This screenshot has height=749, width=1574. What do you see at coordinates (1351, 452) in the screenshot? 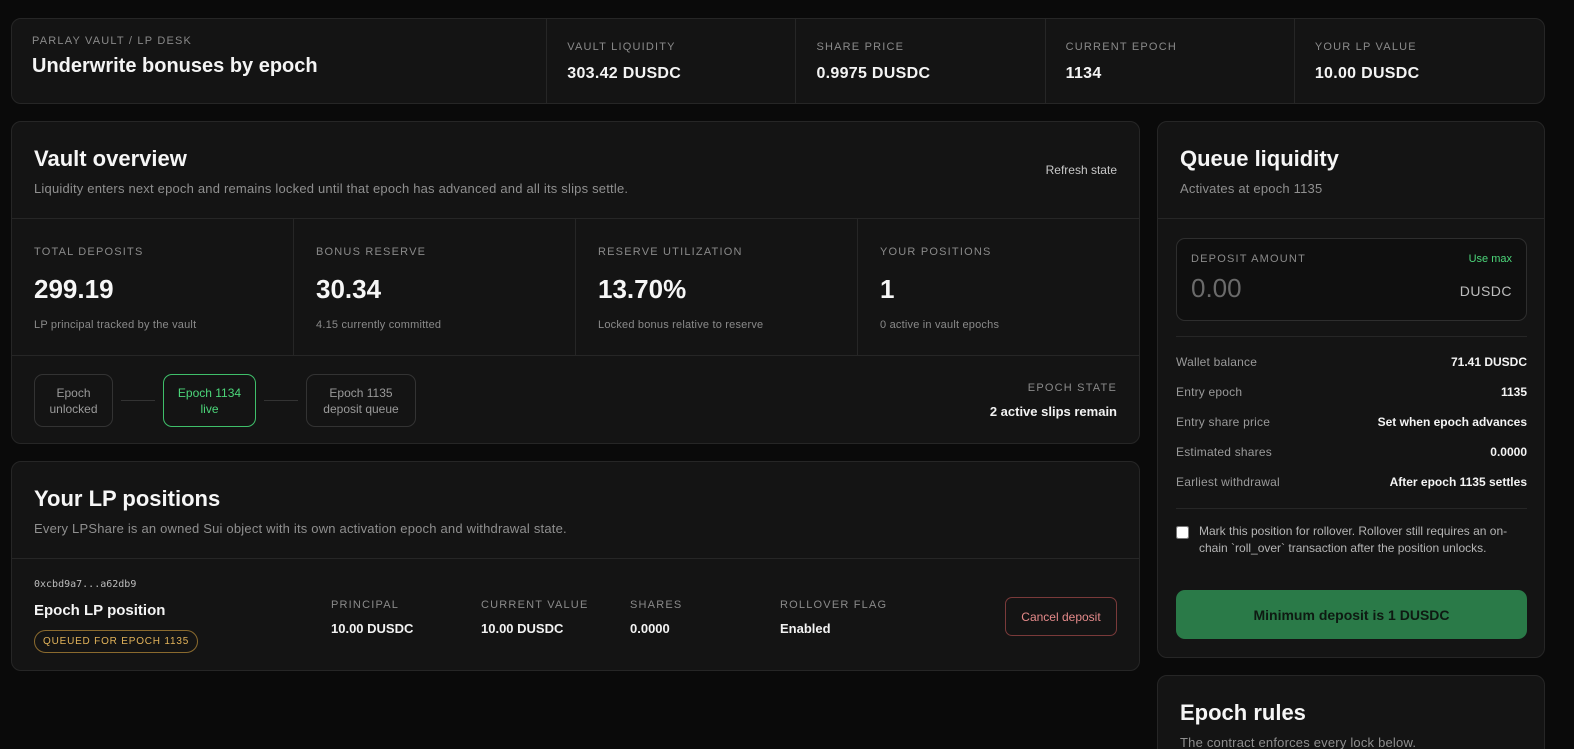
I see `detail-estimated-shares: Estimated shares 0.0000` at bounding box center [1351, 452].